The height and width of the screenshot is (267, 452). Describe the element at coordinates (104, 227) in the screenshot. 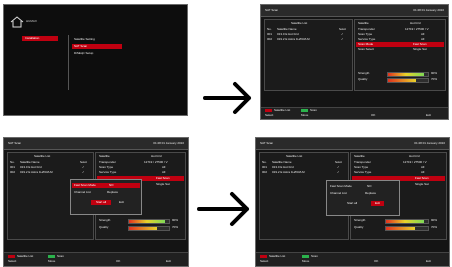

I see `quality-label: Quality` at that location.